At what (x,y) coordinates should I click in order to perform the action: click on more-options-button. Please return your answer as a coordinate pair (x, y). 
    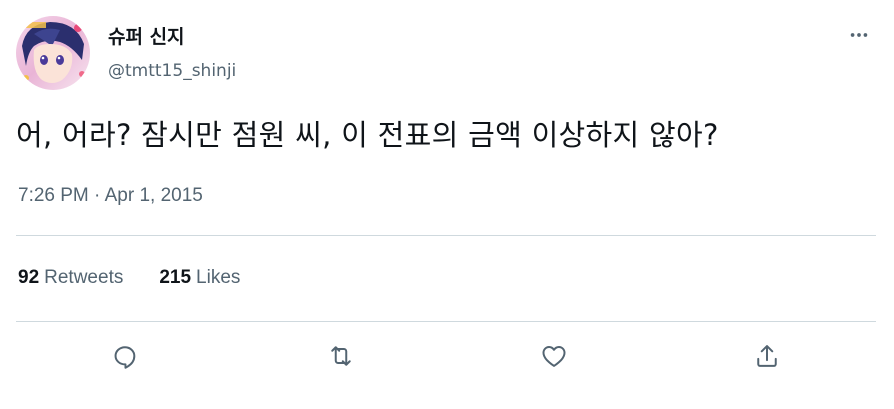
    Looking at the image, I should click on (859, 35).